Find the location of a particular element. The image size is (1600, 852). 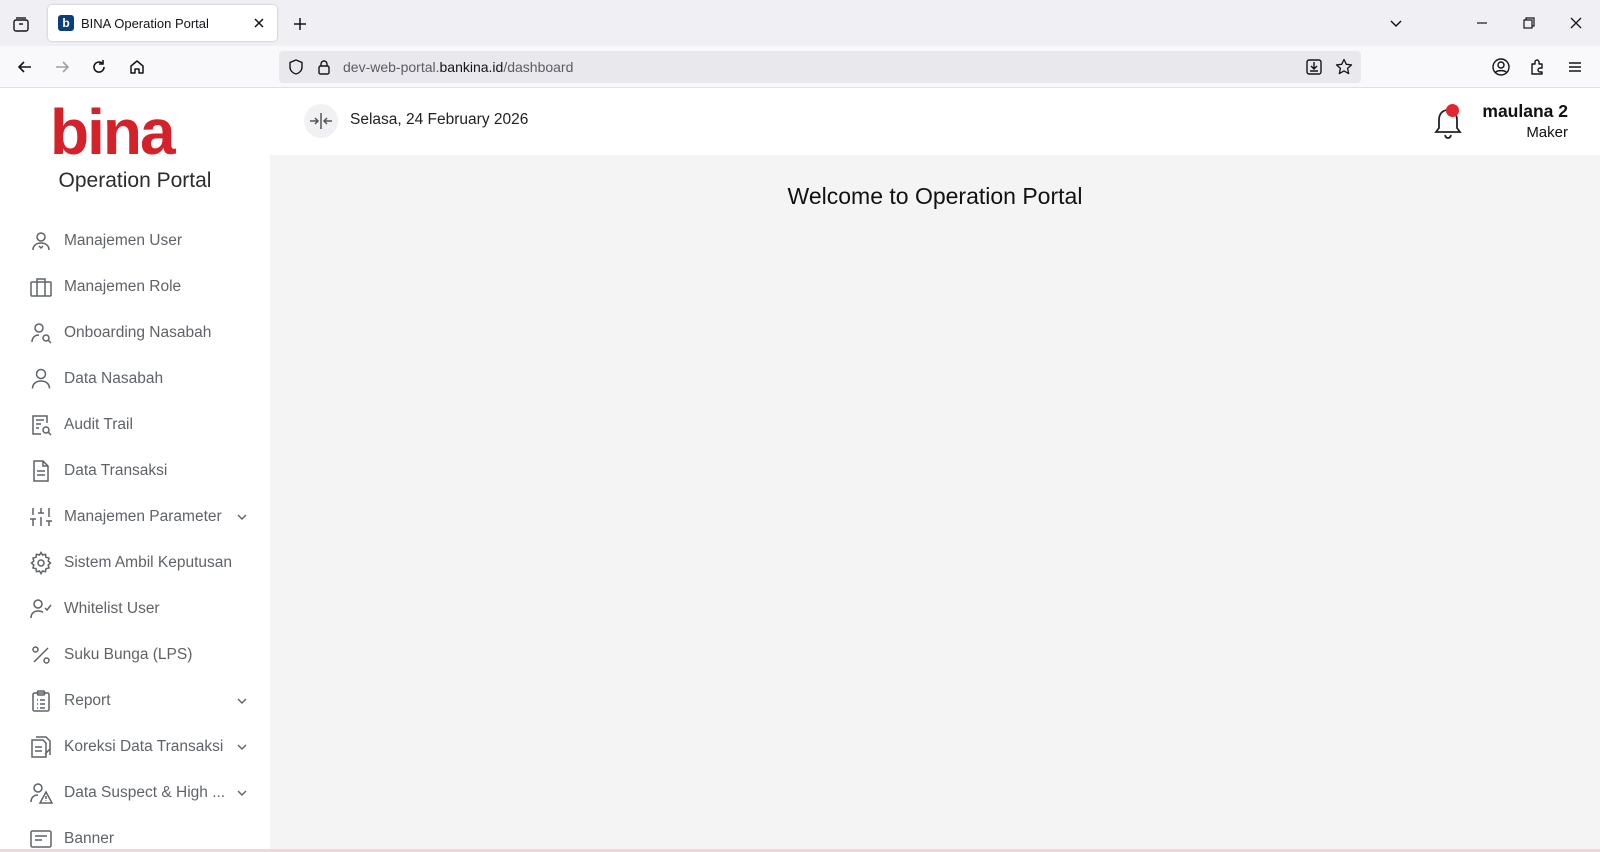

sidebar-item-label: Manajemen Role is located at coordinates (123, 286).